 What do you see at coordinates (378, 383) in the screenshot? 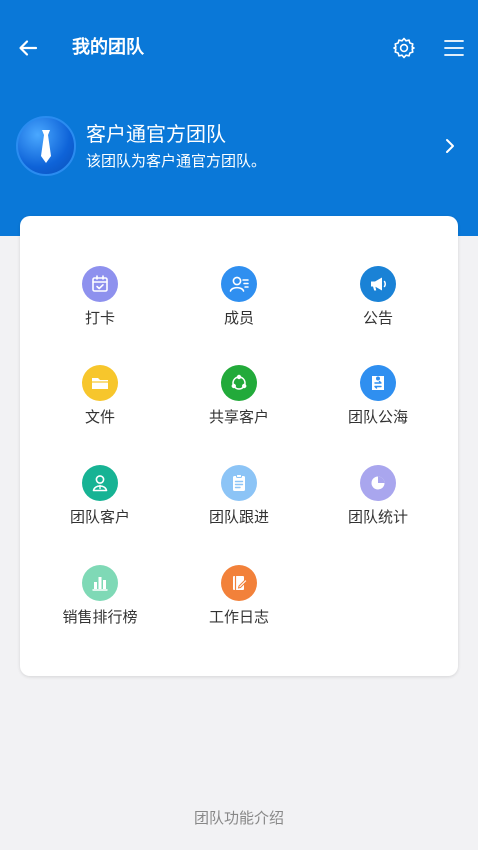
I see `public-pool-icon` at bounding box center [378, 383].